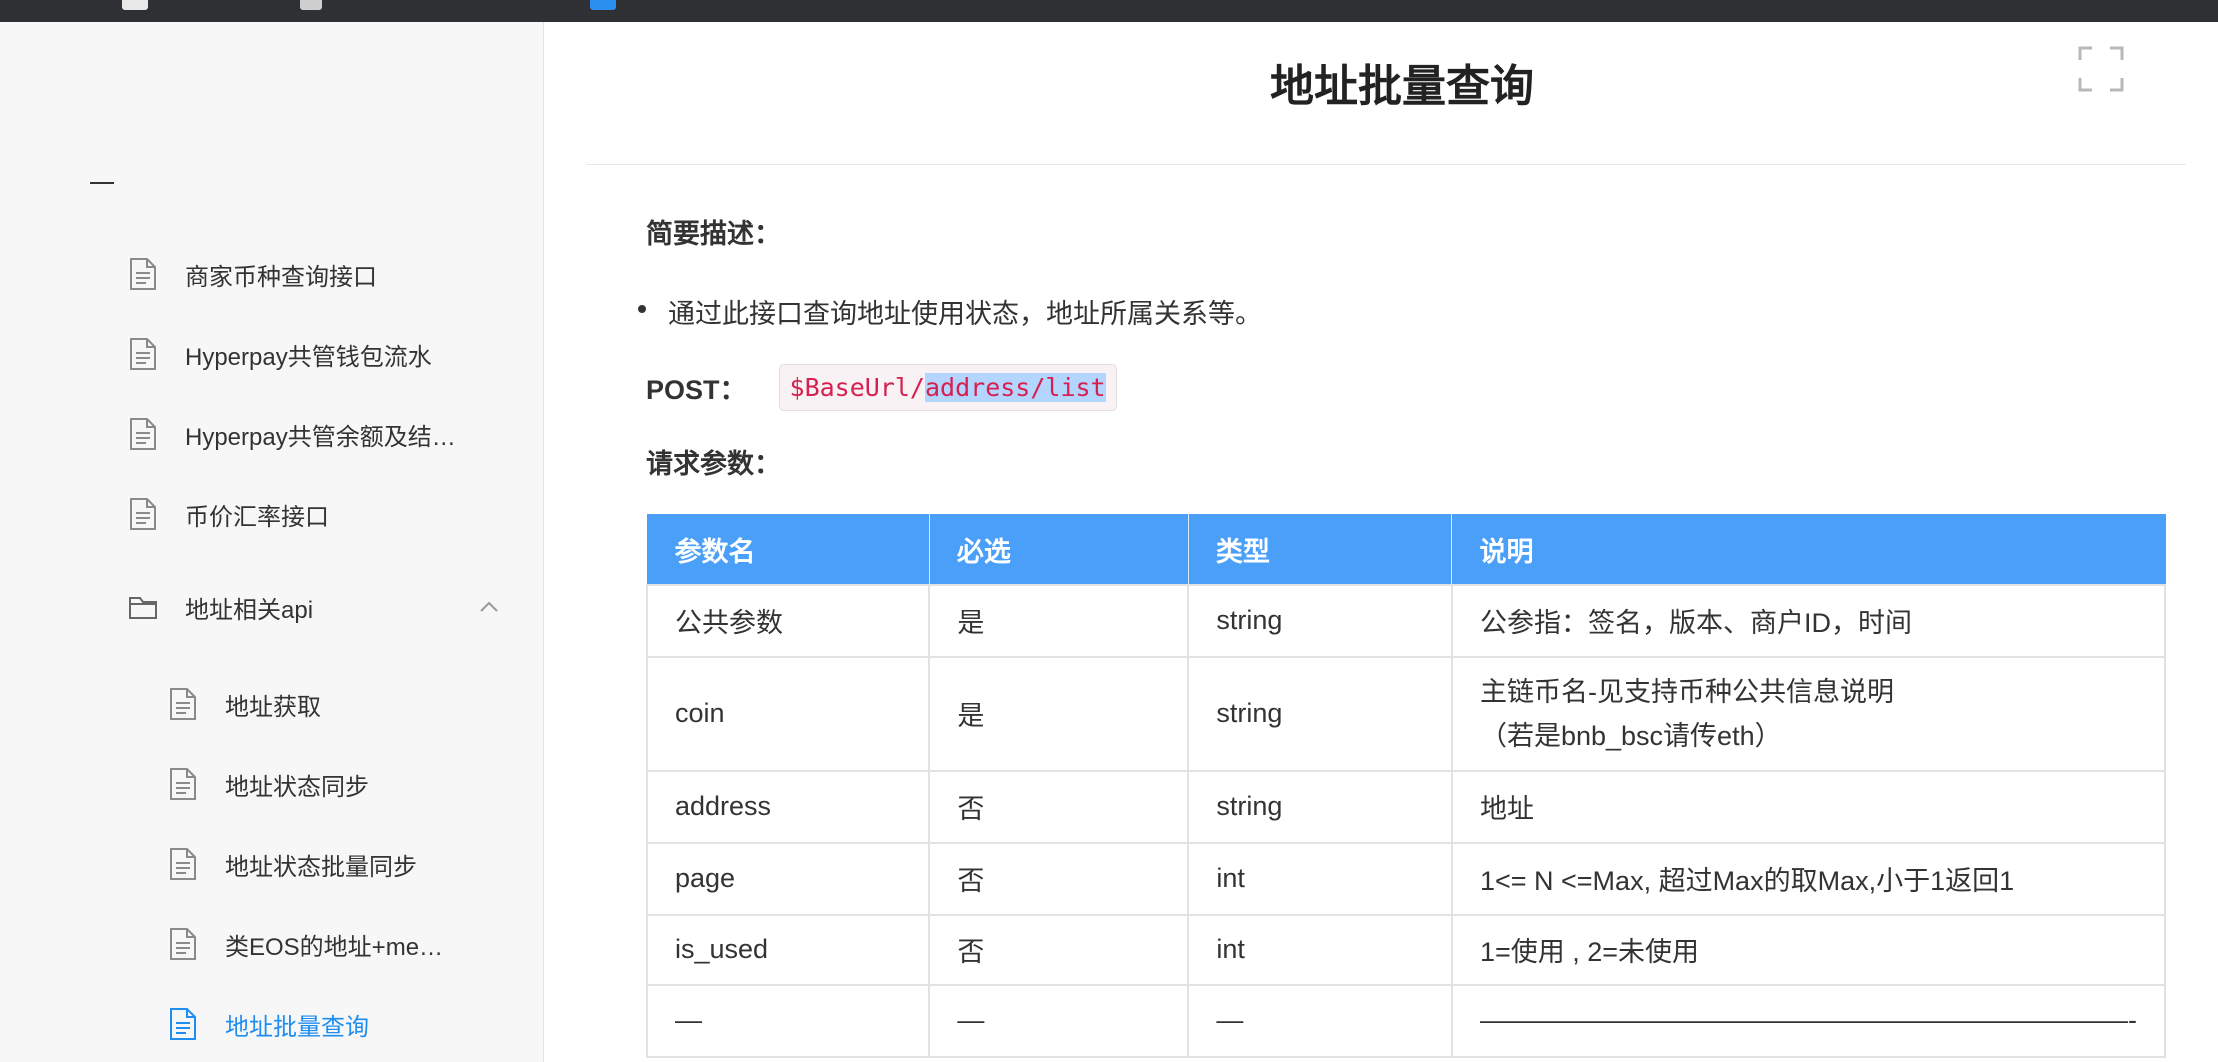 This screenshot has width=2218, height=1062. What do you see at coordinates (143, 608) in the screenshot?
I see `folder-icon` at bounding box center [143, 608].